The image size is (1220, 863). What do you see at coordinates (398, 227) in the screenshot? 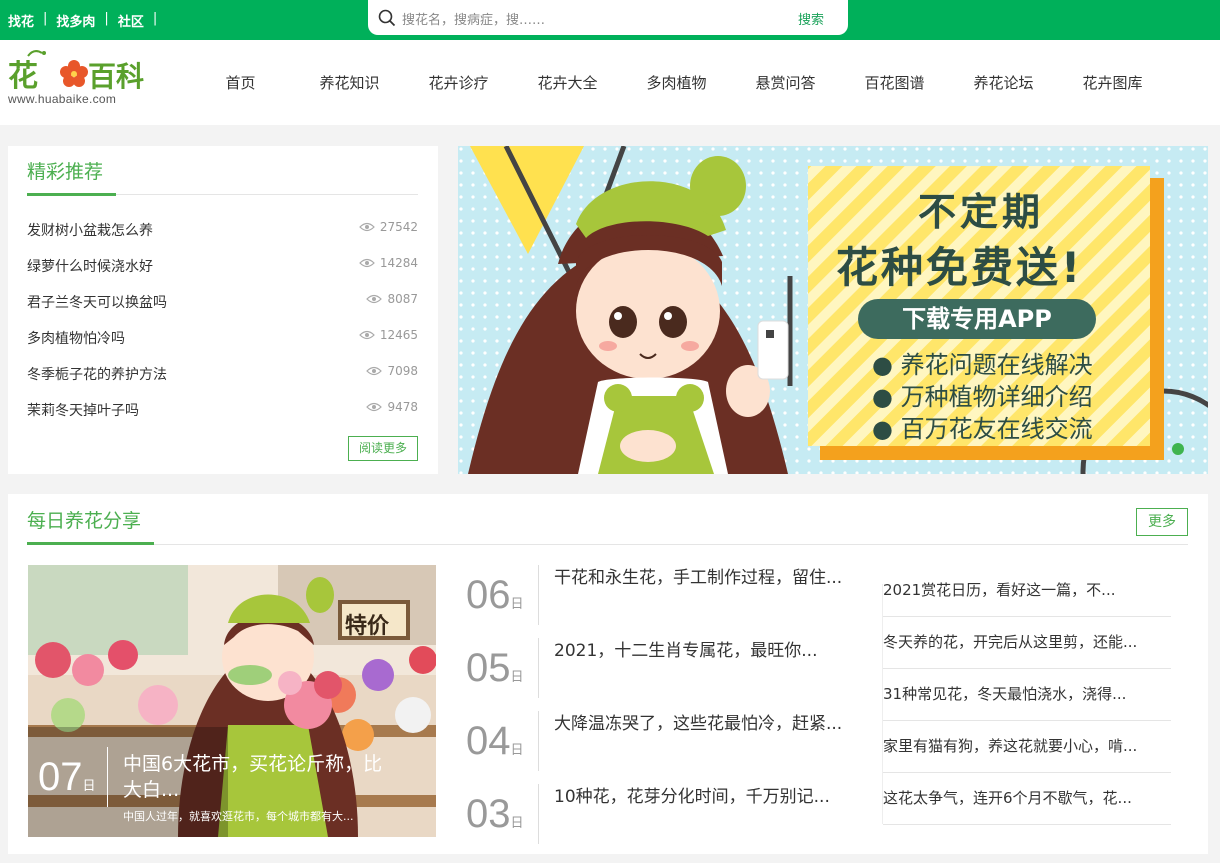
I see `view-count-value: 27542` at bounding box center [398, 227].